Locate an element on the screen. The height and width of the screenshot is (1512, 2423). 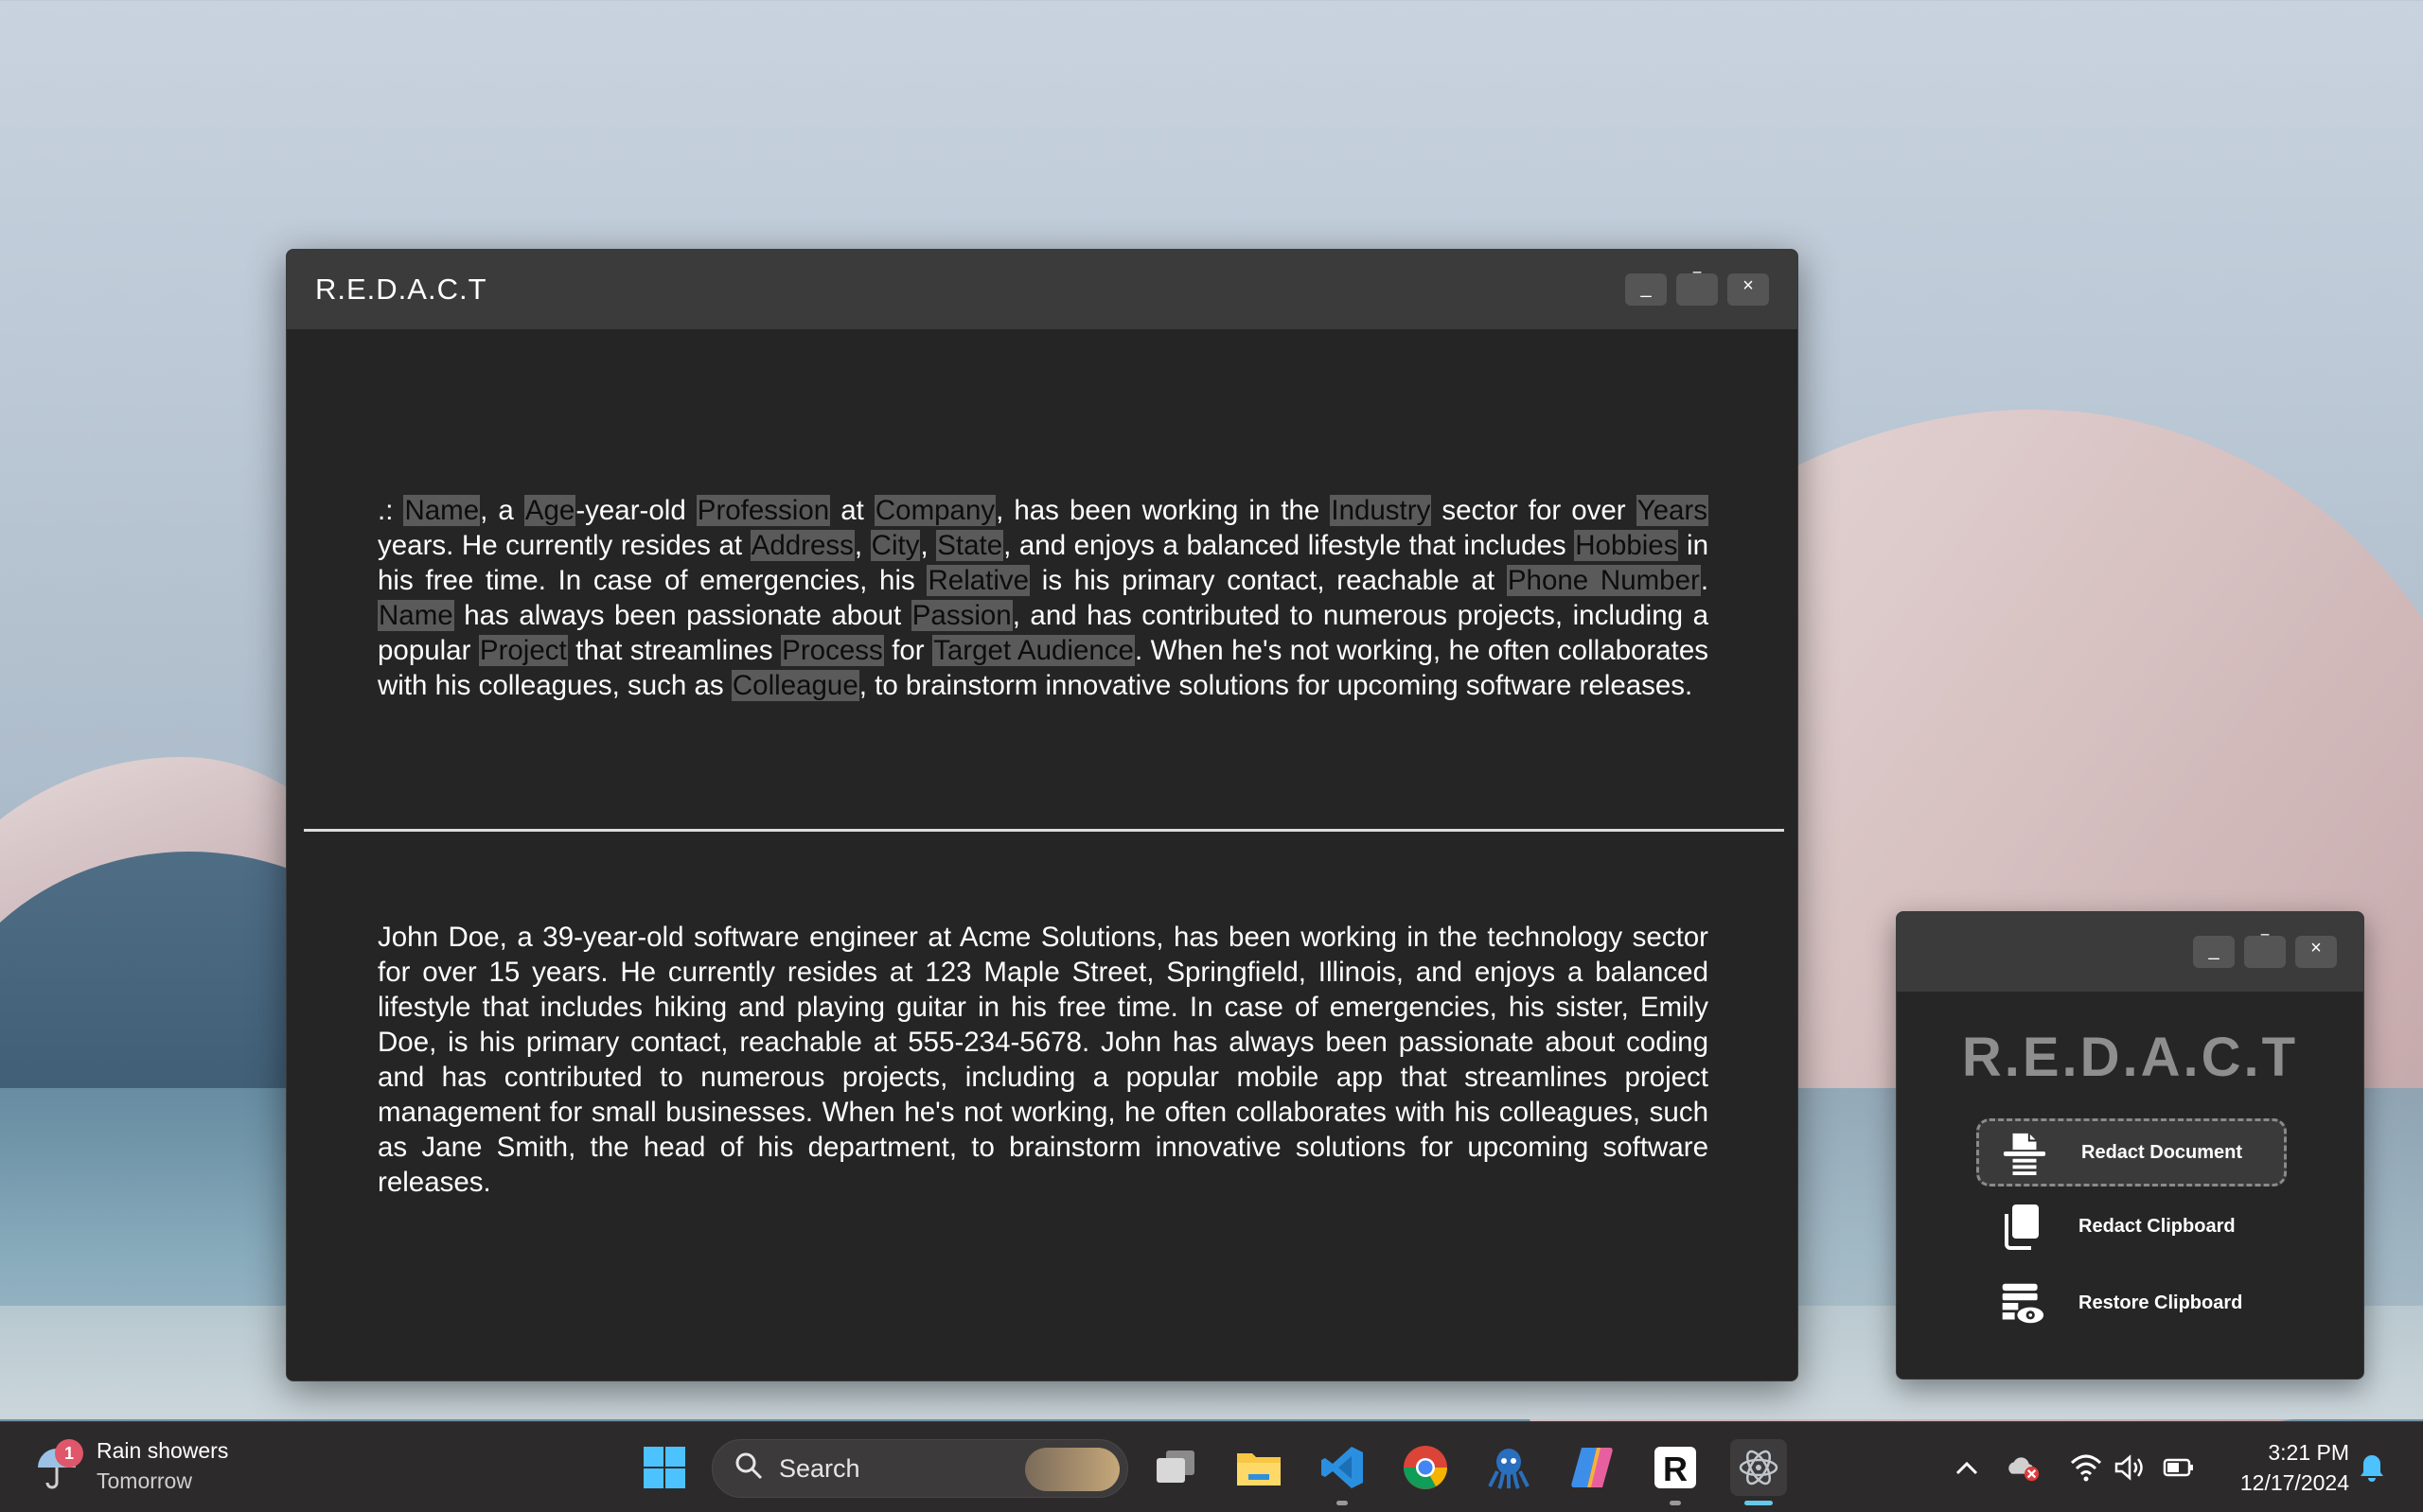
taskbar-clock: 3:21 PM 12/17/2024 is located at coordinates (2294, 1468).